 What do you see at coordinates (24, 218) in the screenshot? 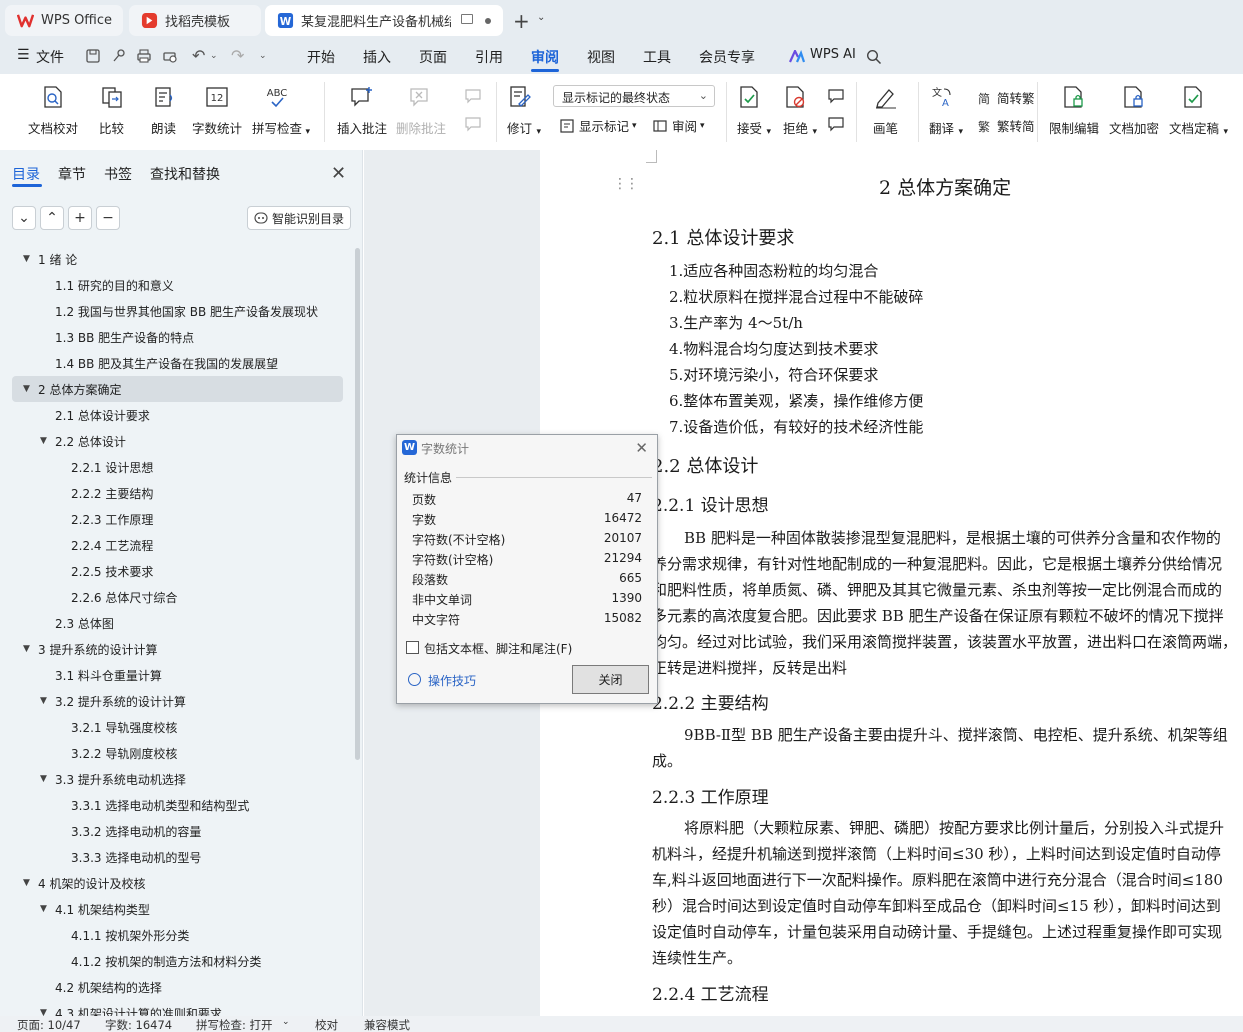
I see `expand-all-button: ⌄` at bounding box center [24, 218].